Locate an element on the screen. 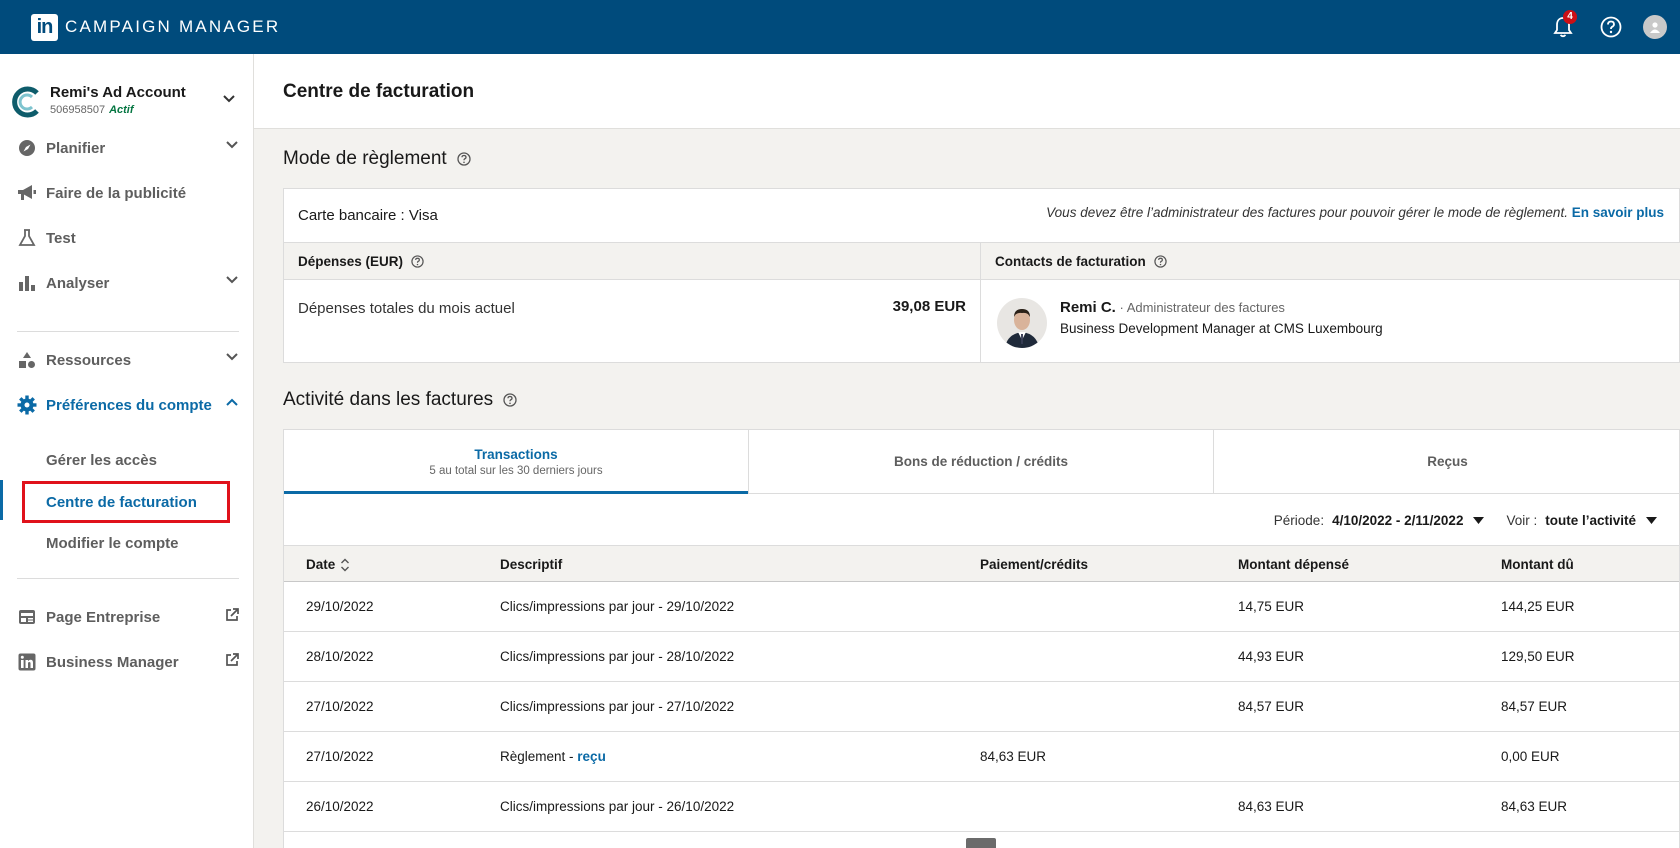 This screenshot has height=848, width=1680. nav-ressources: Ressources is located at coordinates (128, 360).